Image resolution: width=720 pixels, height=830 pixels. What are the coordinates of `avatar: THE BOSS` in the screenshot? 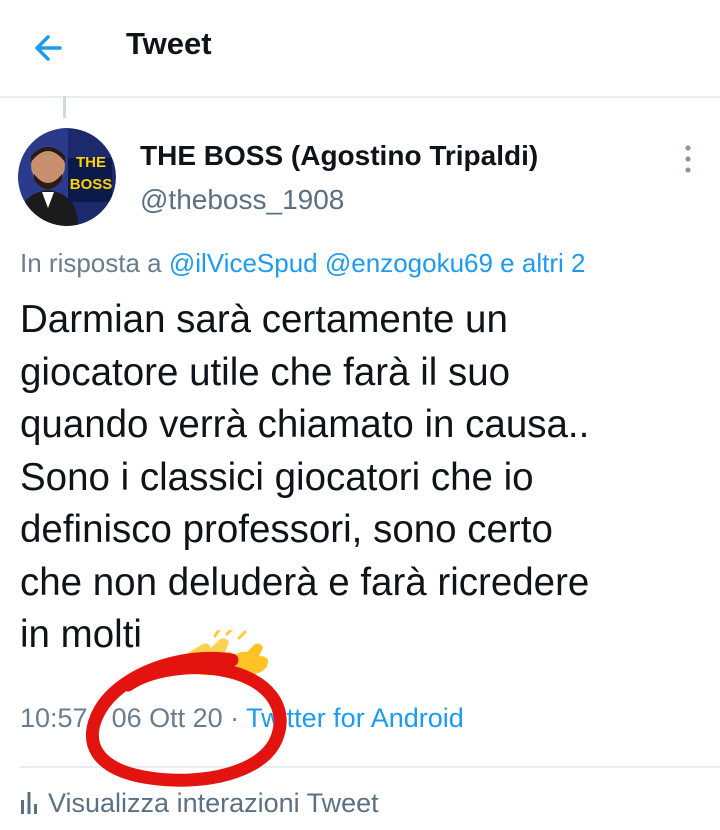 It's located at (67, 177).